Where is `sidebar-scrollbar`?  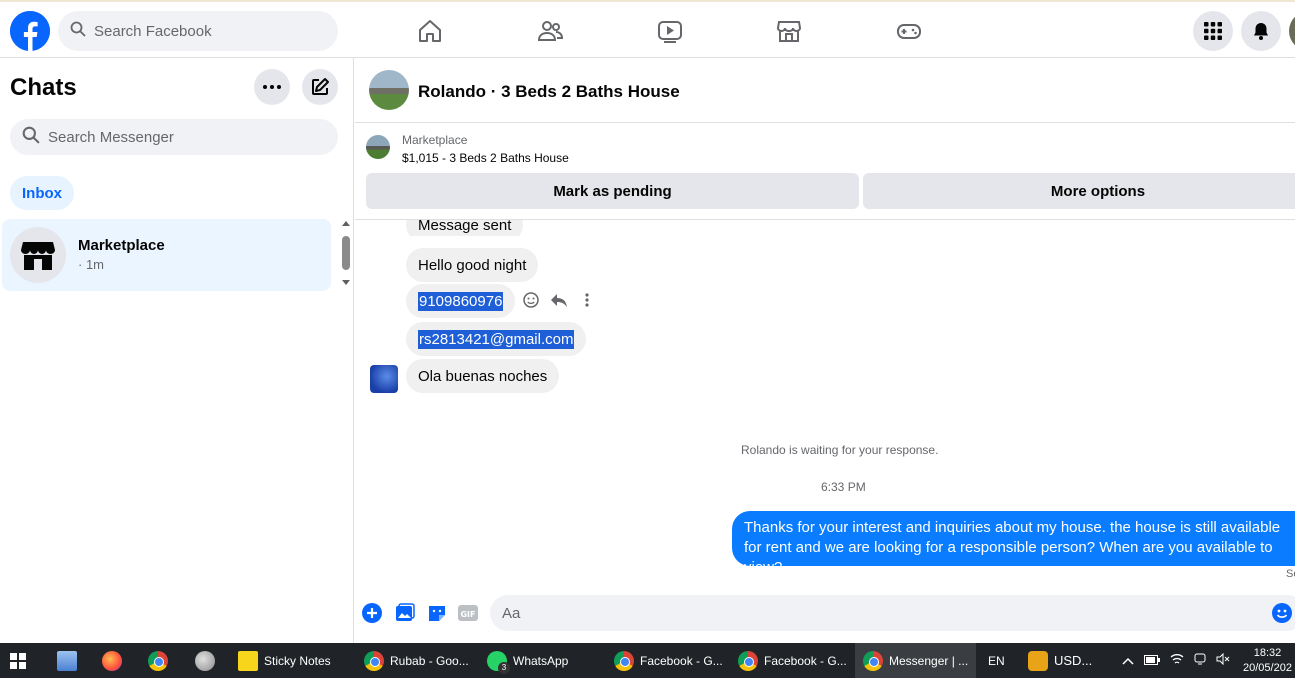 sidebar-scrollbar is located at coordinates (346, 255).